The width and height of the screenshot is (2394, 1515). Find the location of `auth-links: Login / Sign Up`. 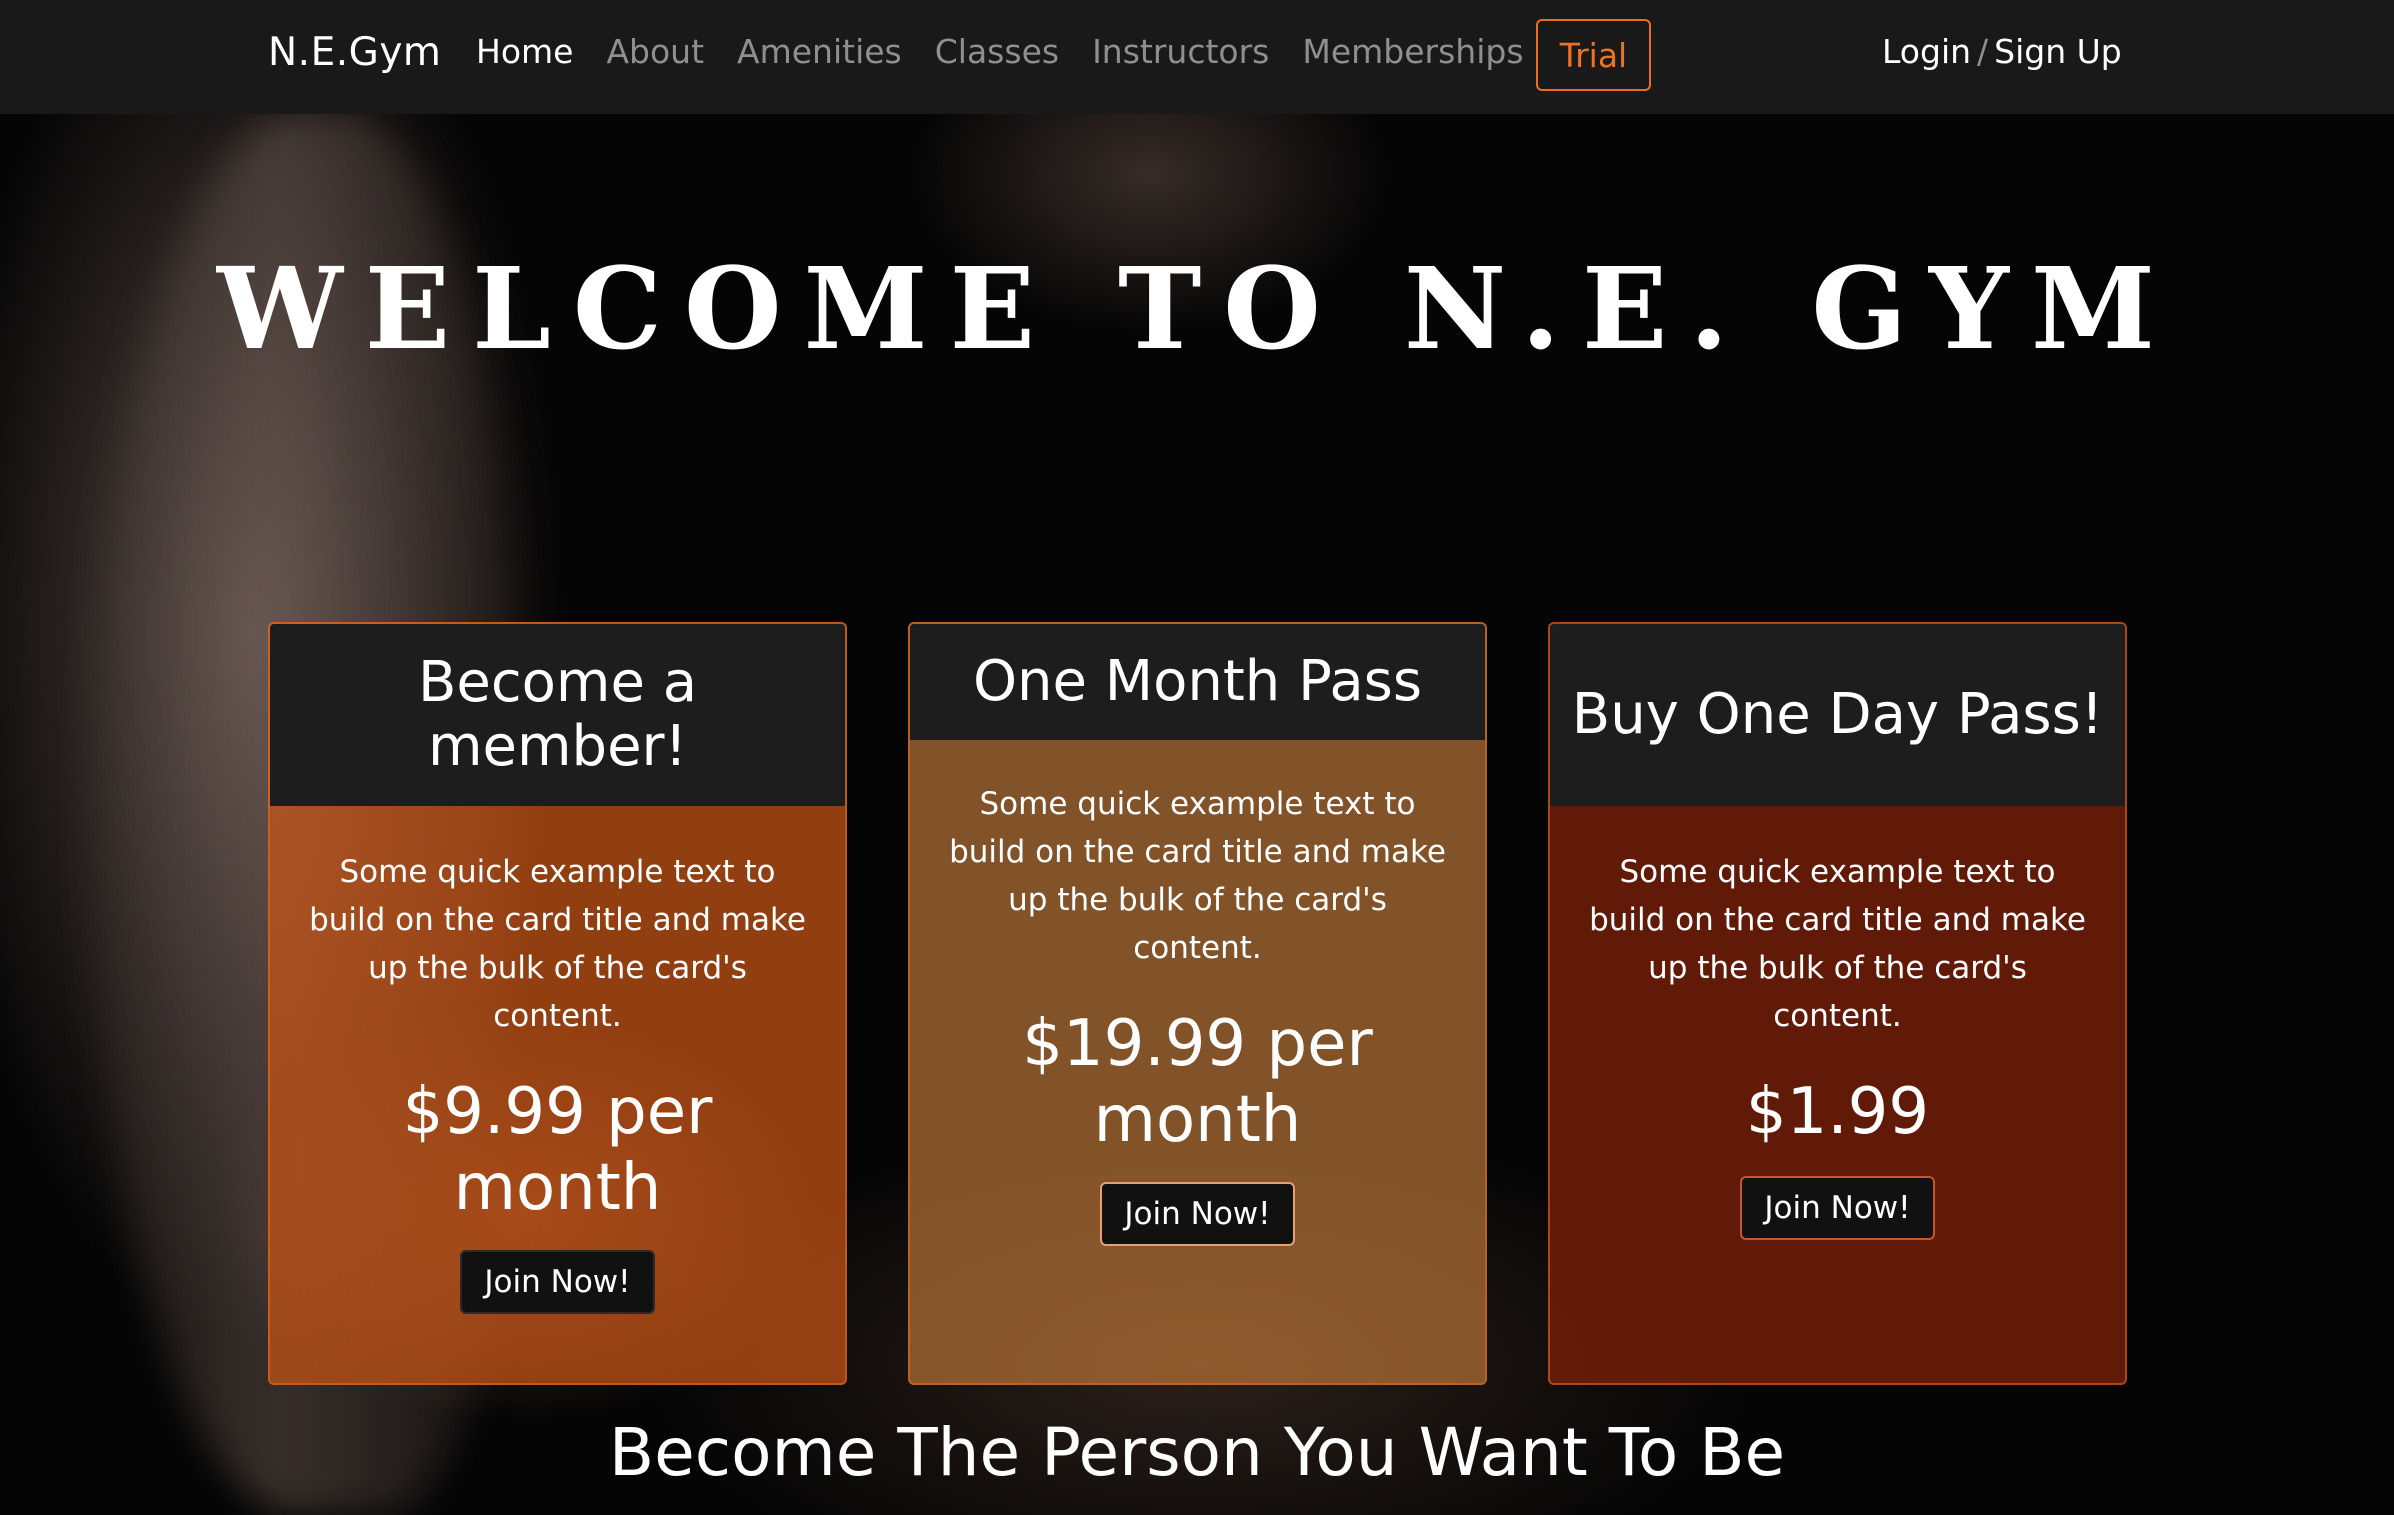

auth-links: Login / Sign Up is located at coordinates (2002, 51).